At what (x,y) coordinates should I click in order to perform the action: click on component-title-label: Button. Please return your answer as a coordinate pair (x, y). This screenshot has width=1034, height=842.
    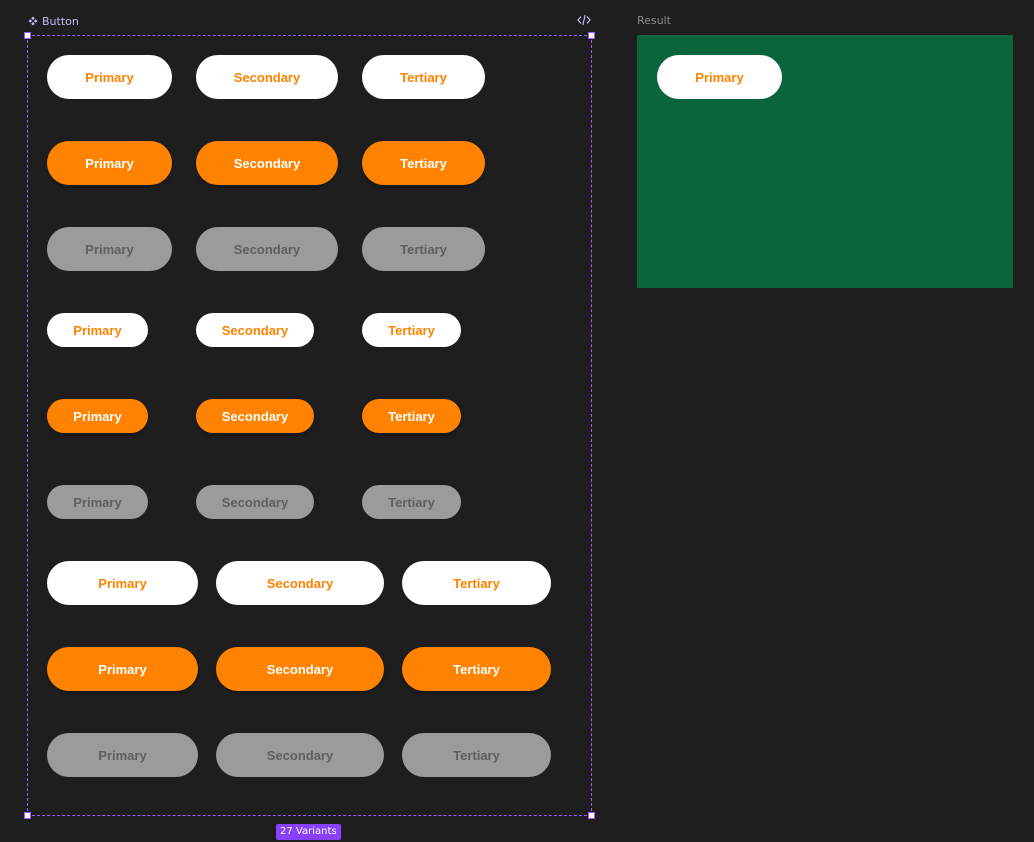
    Looking at the image, I should click on (60, 21).